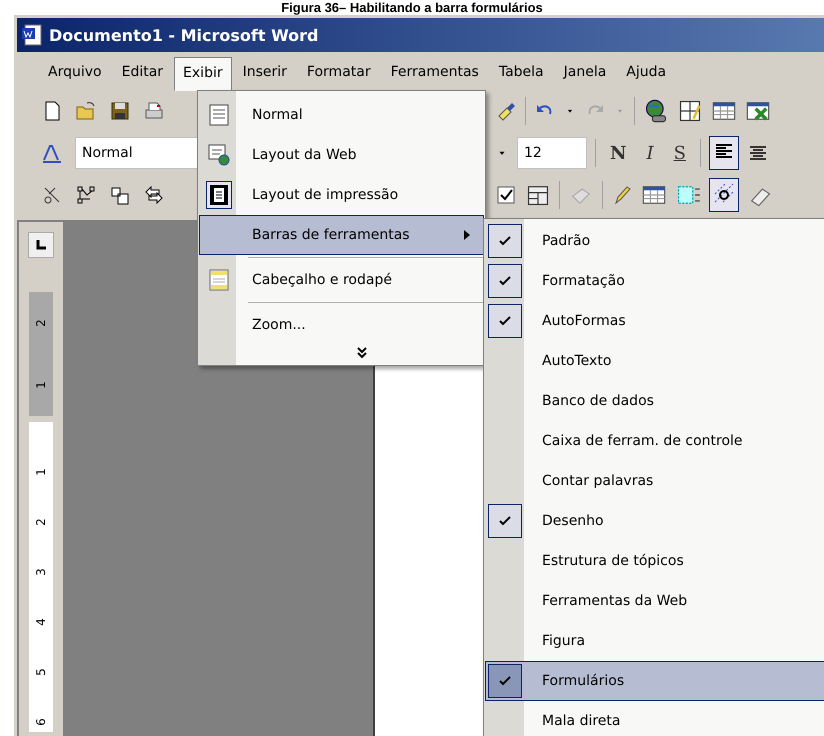 Image resolution: width=824 pixels, height=736 pixels. I want to click on menu-item: Banco de dados, so click(654, 401).